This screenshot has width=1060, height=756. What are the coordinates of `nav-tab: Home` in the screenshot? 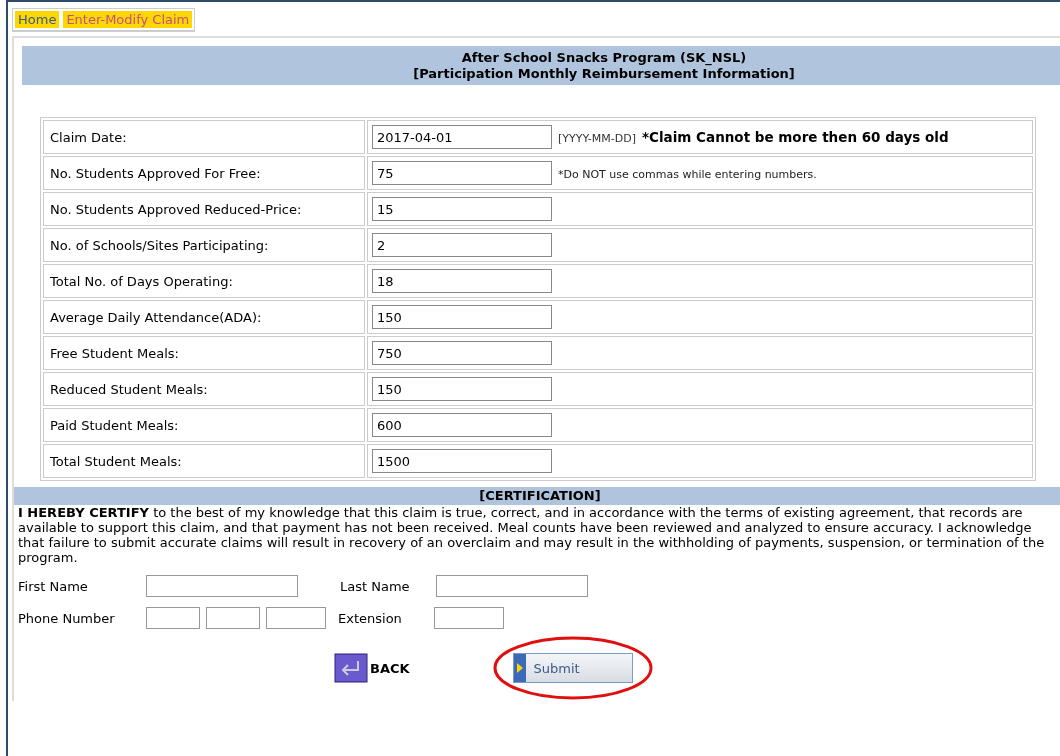 It's located at (37, 19).